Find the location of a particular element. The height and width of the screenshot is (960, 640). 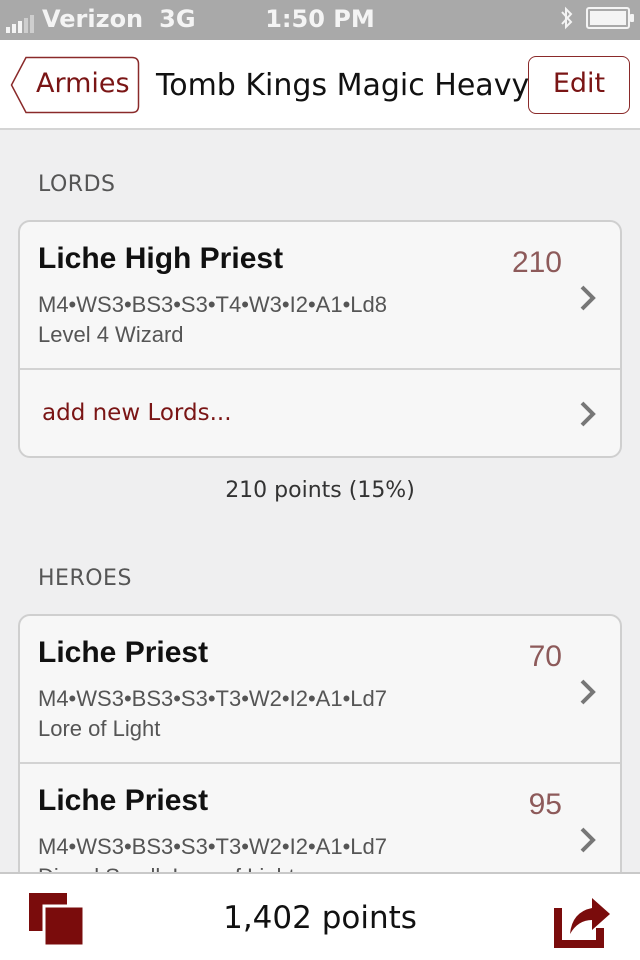

back-button-label: Armies is located at coordinates (83, 83).